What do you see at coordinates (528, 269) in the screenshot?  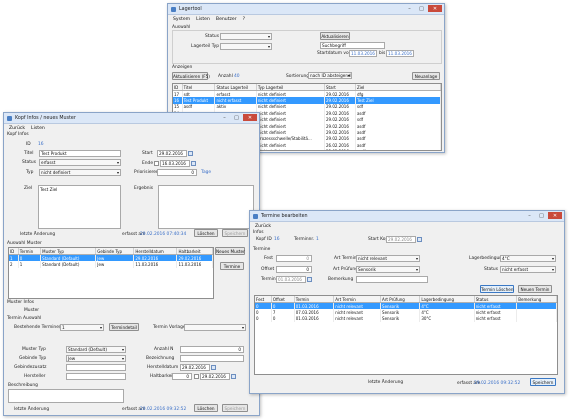 I see `status-dropdown: nicht erfasst ▾` at bounding box center [528, 269].